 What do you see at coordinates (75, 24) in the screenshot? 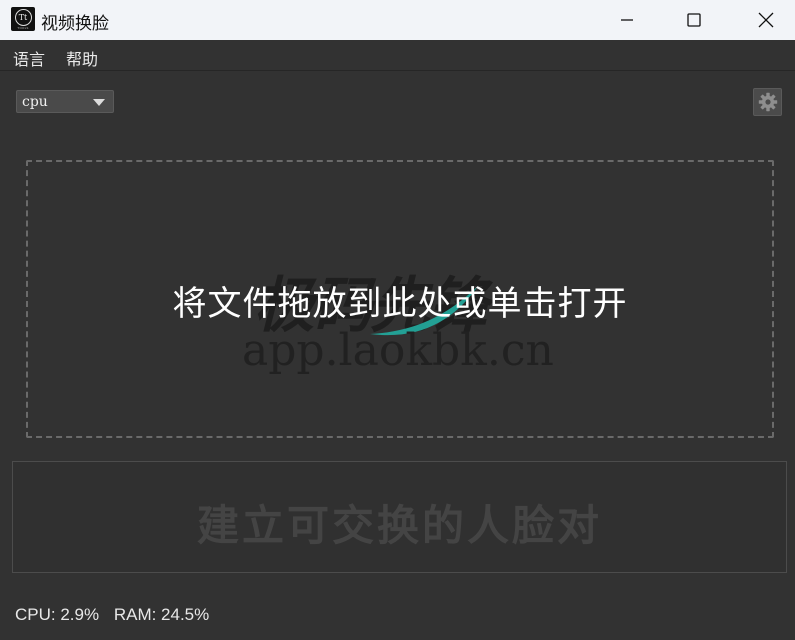
I see `window-title: 视频换脸` at bounding box center [75, 24].